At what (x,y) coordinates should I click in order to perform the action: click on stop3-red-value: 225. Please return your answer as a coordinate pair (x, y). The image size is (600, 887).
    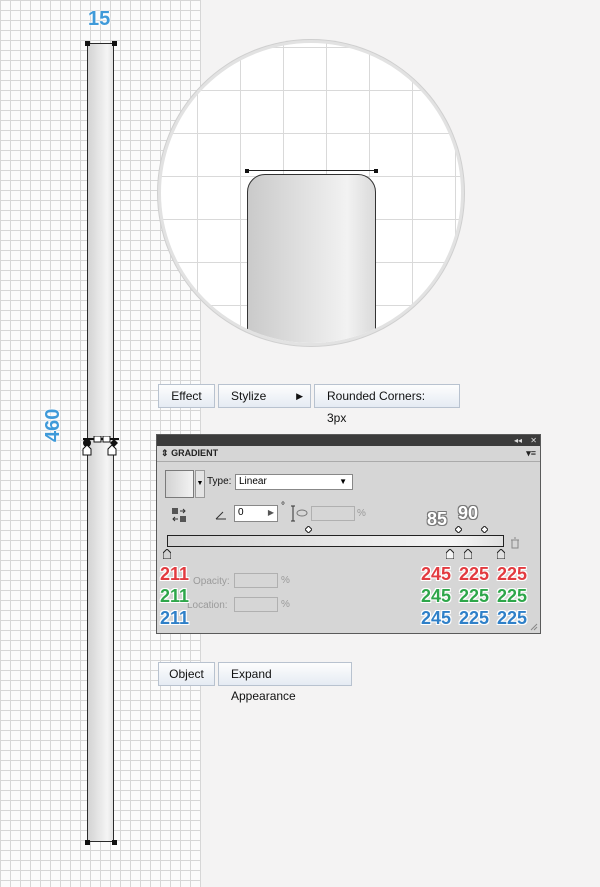
    Looking at the image, I should click on (512, 574).